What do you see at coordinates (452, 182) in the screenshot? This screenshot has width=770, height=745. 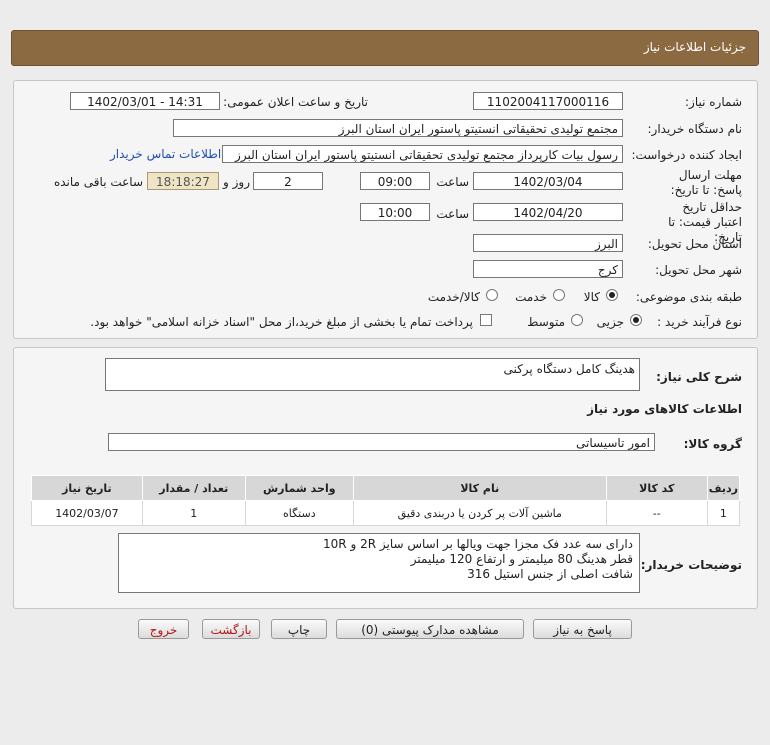 I see `deadline-time-label: ساعت` at bounding box center [452, 182].